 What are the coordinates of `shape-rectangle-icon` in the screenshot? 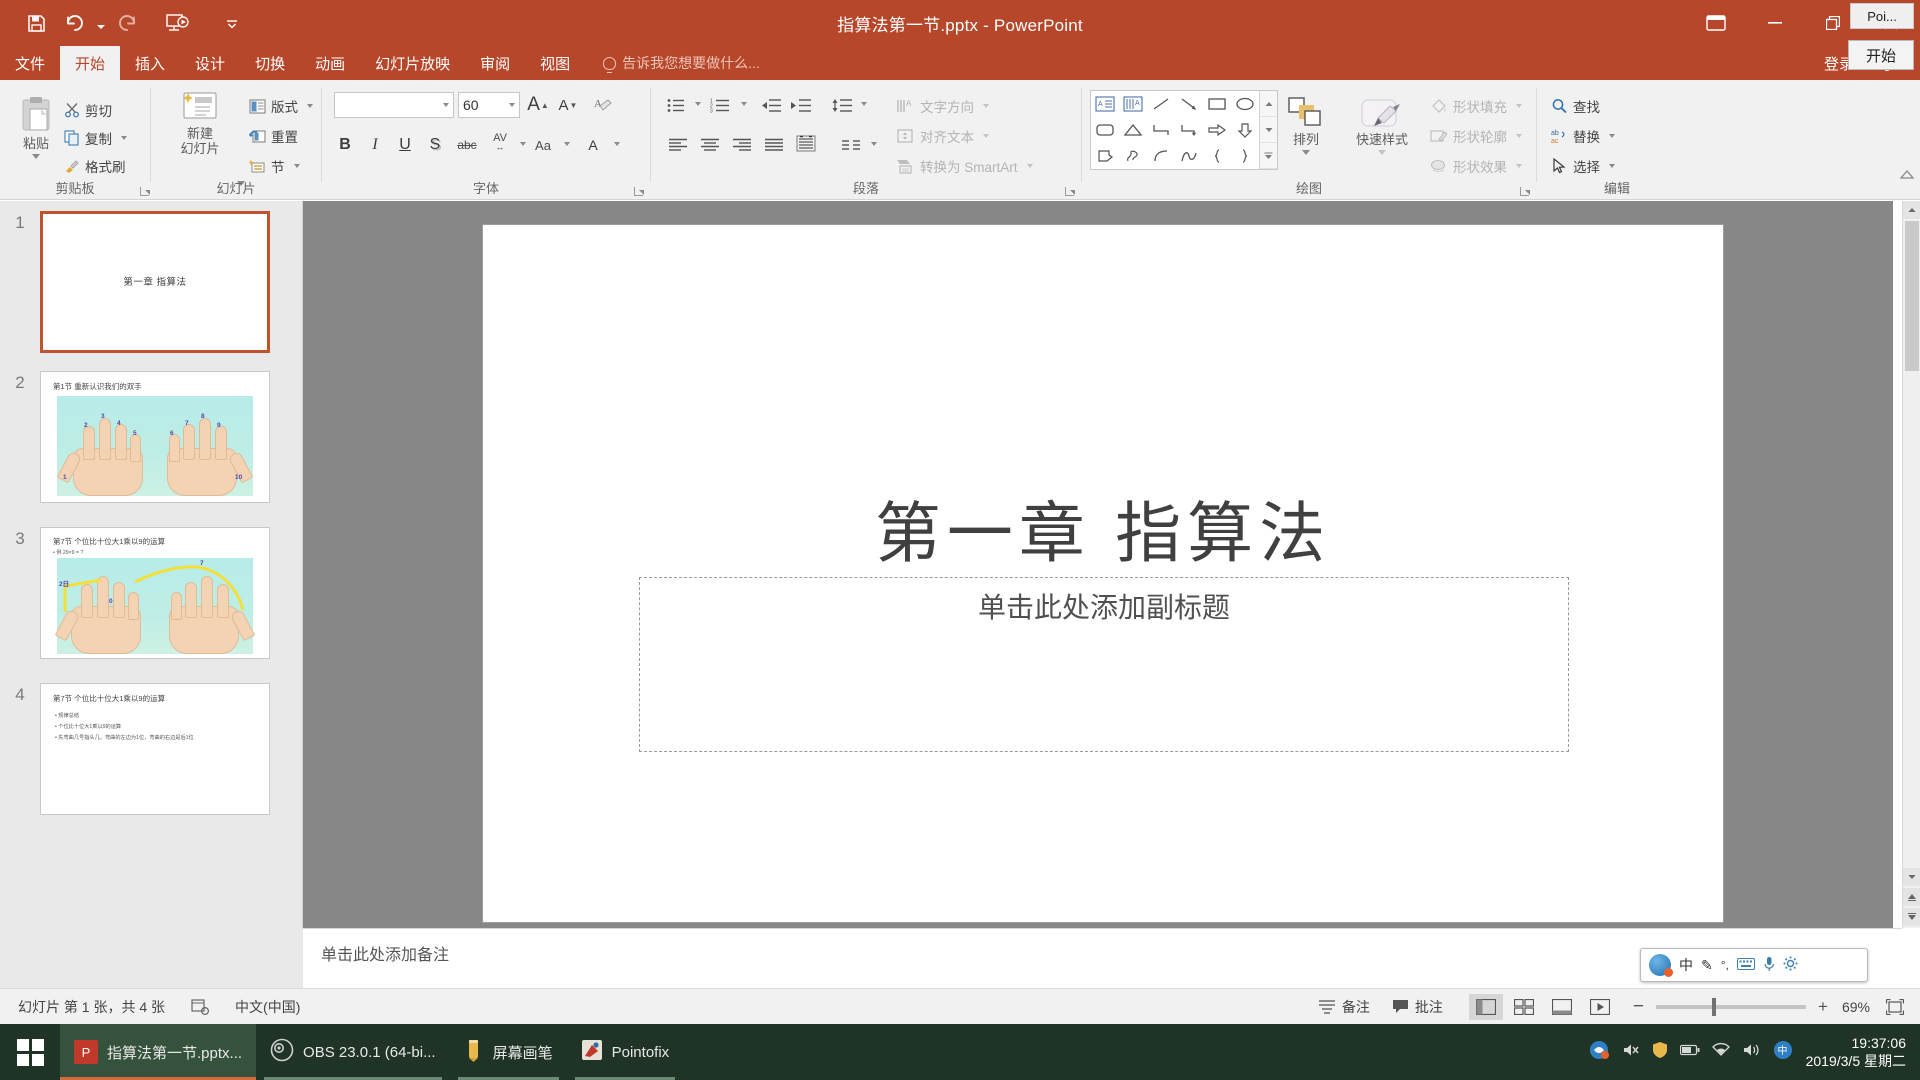 It's located at (1217, 104).